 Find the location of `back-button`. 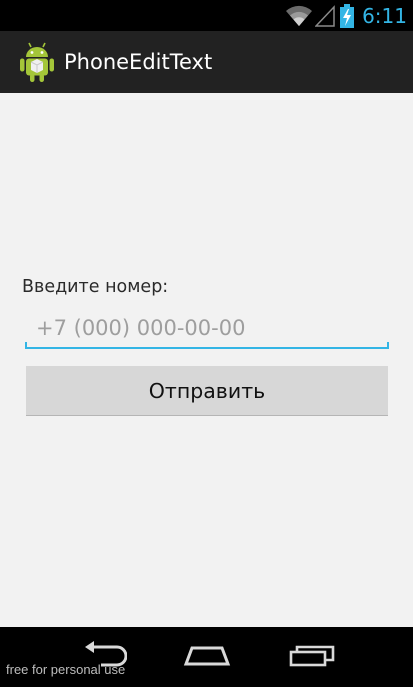

back-button is located at coordinates (104, 657).